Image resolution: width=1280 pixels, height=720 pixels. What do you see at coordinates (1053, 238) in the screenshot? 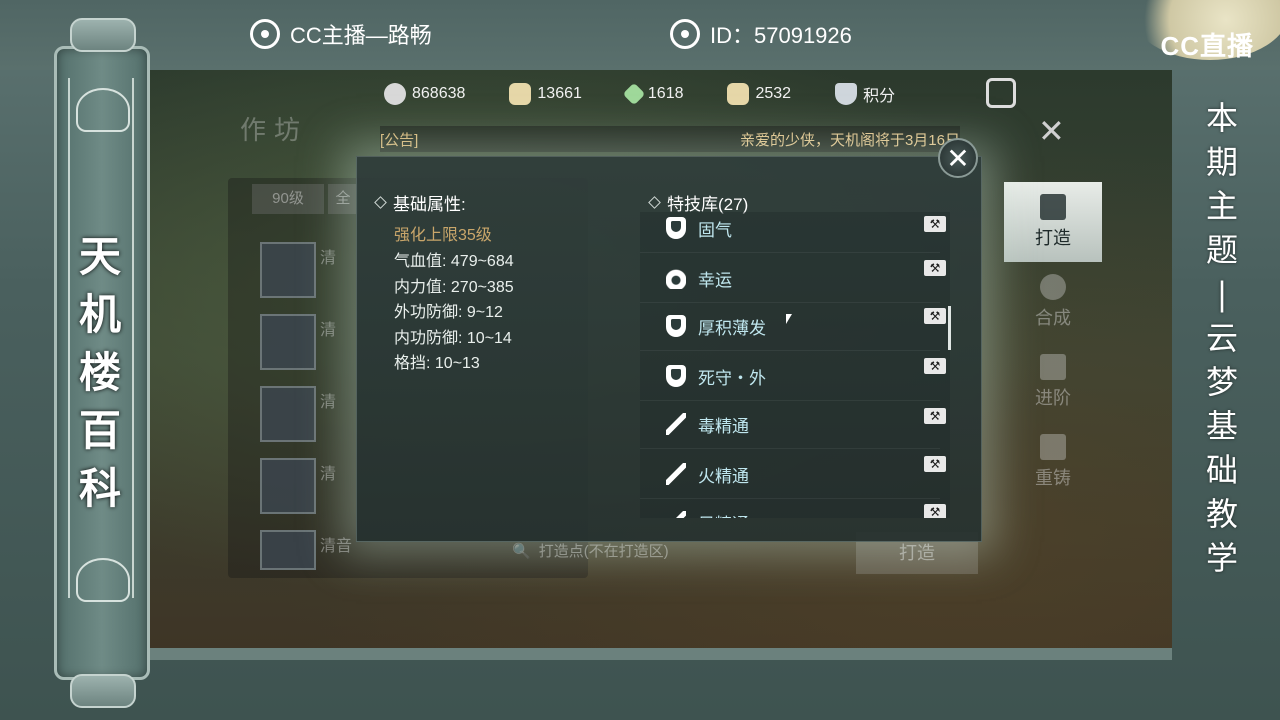
I see `tab-label: 打造` at bounding box center [1053, 238].